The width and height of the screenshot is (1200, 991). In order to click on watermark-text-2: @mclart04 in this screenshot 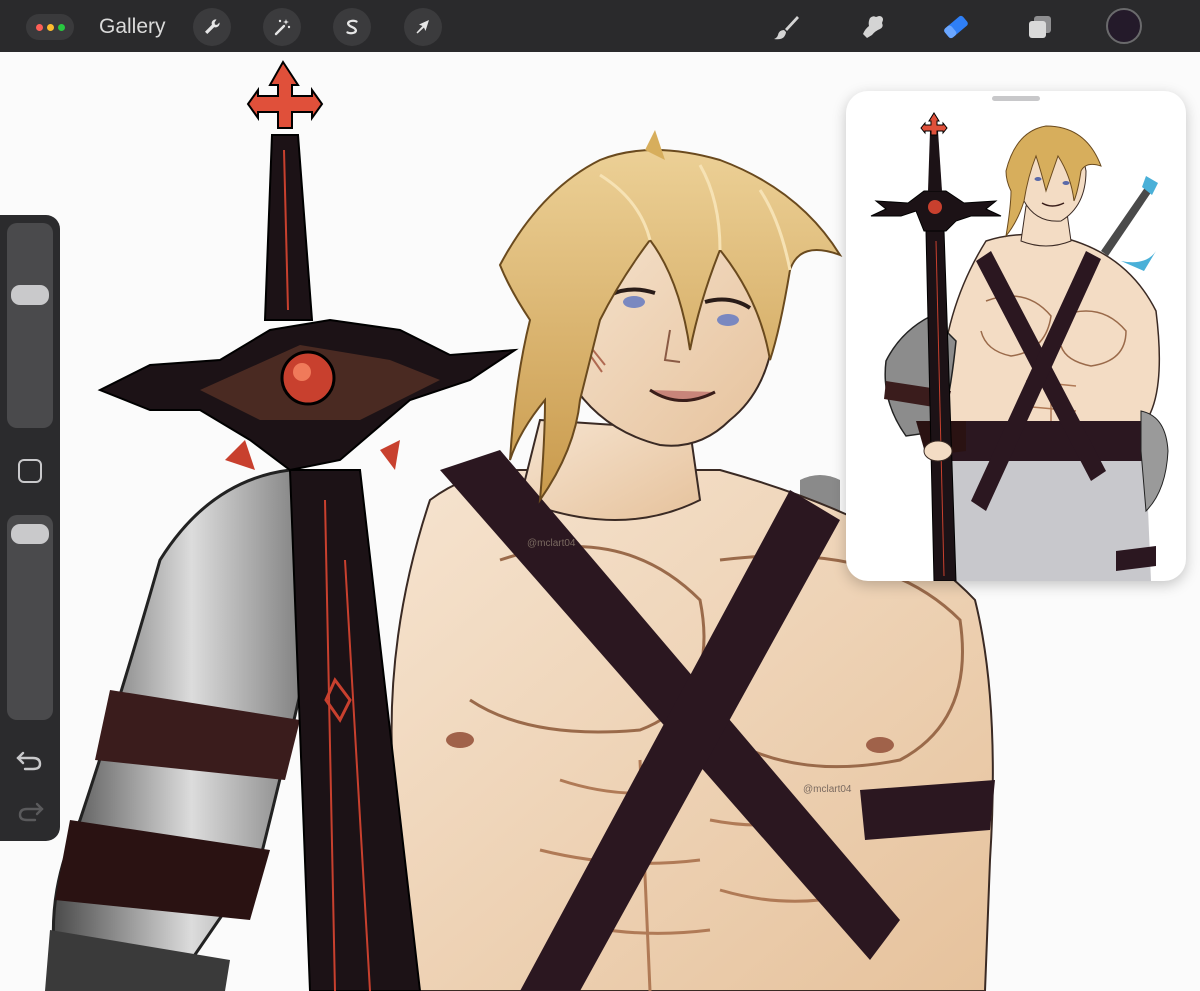, I will do `click(827, 789)`.